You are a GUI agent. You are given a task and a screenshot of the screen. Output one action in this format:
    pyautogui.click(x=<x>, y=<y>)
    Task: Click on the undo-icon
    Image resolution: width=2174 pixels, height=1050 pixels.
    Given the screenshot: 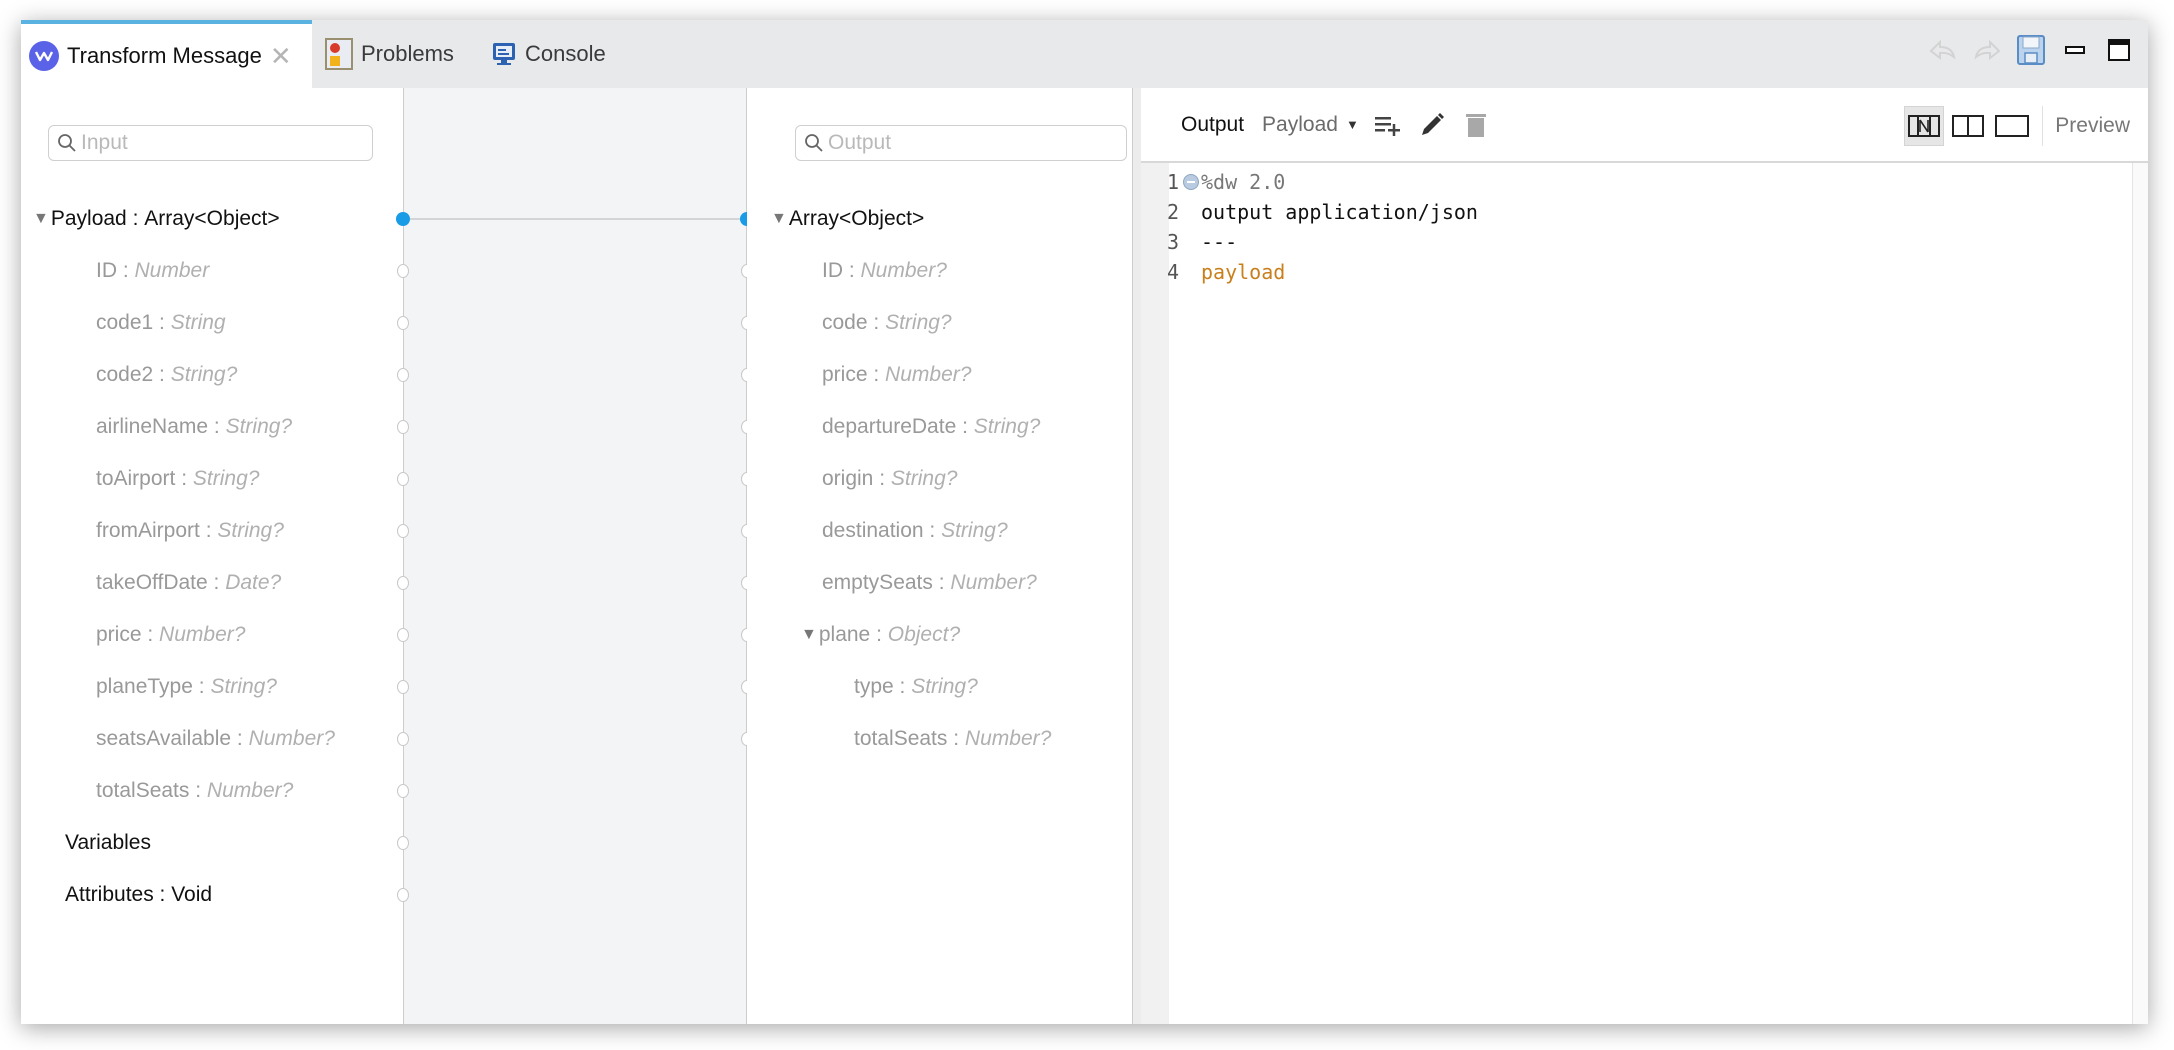 What is the action you would take?
    pyautogui.click(x=1943, y=50)
    